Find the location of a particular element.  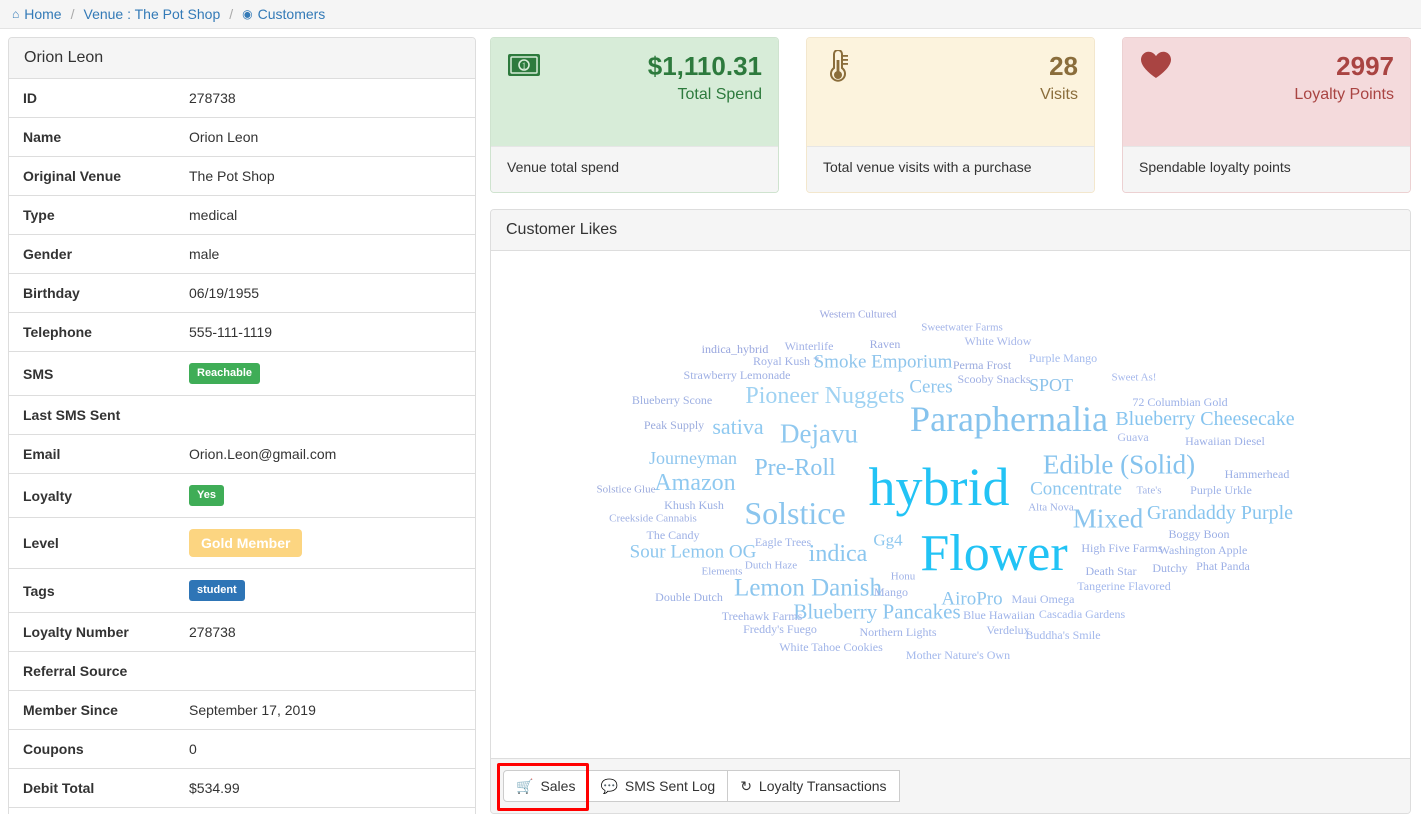

status-badge: Gold Member is located at coordinates (246, 543).